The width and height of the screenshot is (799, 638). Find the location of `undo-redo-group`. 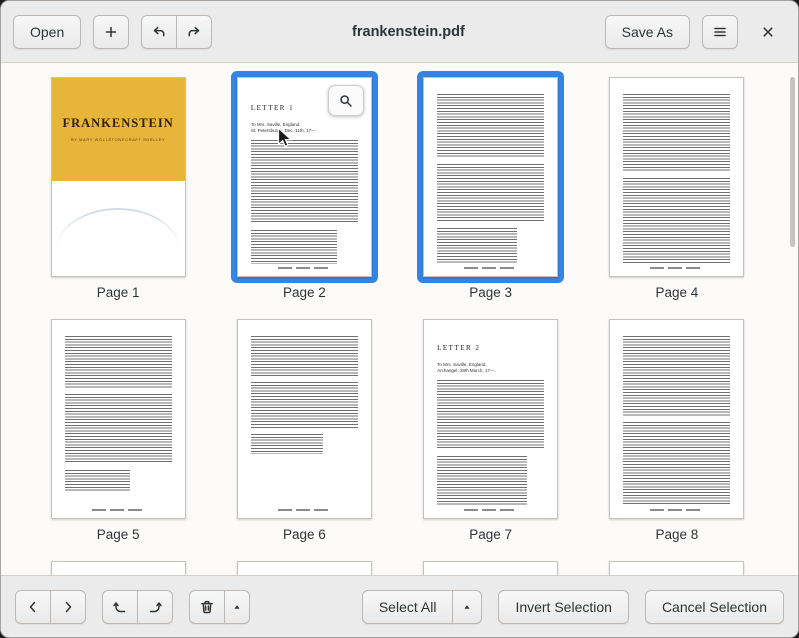

undo-redo-group is located at coordinates (177, 31).